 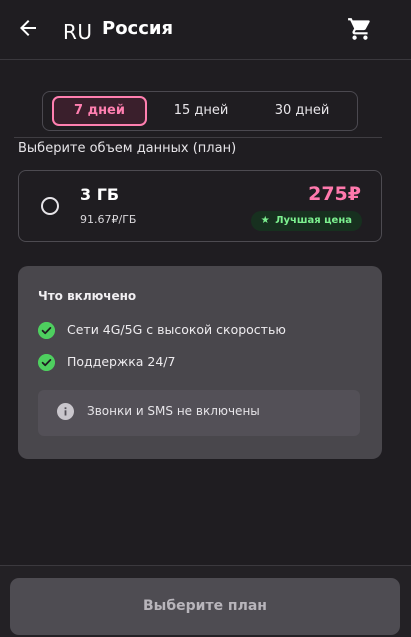 What do you see at coordinates (205, 606) in the screenshot?
I see `select-plan-button: Выберите план` at bounding box center [205, 606].